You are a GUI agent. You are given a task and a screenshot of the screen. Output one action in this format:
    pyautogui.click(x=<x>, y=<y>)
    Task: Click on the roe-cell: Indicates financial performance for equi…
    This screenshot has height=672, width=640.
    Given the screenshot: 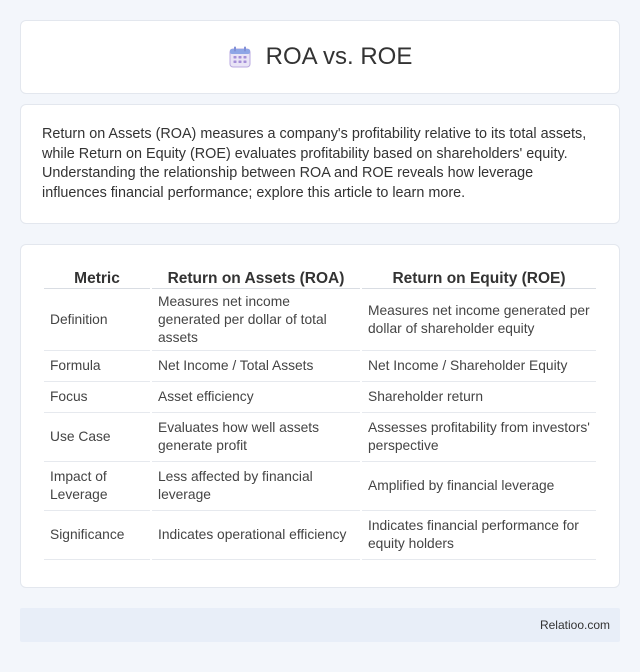 What is the action you would take?
    pyautogui.click(x=479, y=535)
    